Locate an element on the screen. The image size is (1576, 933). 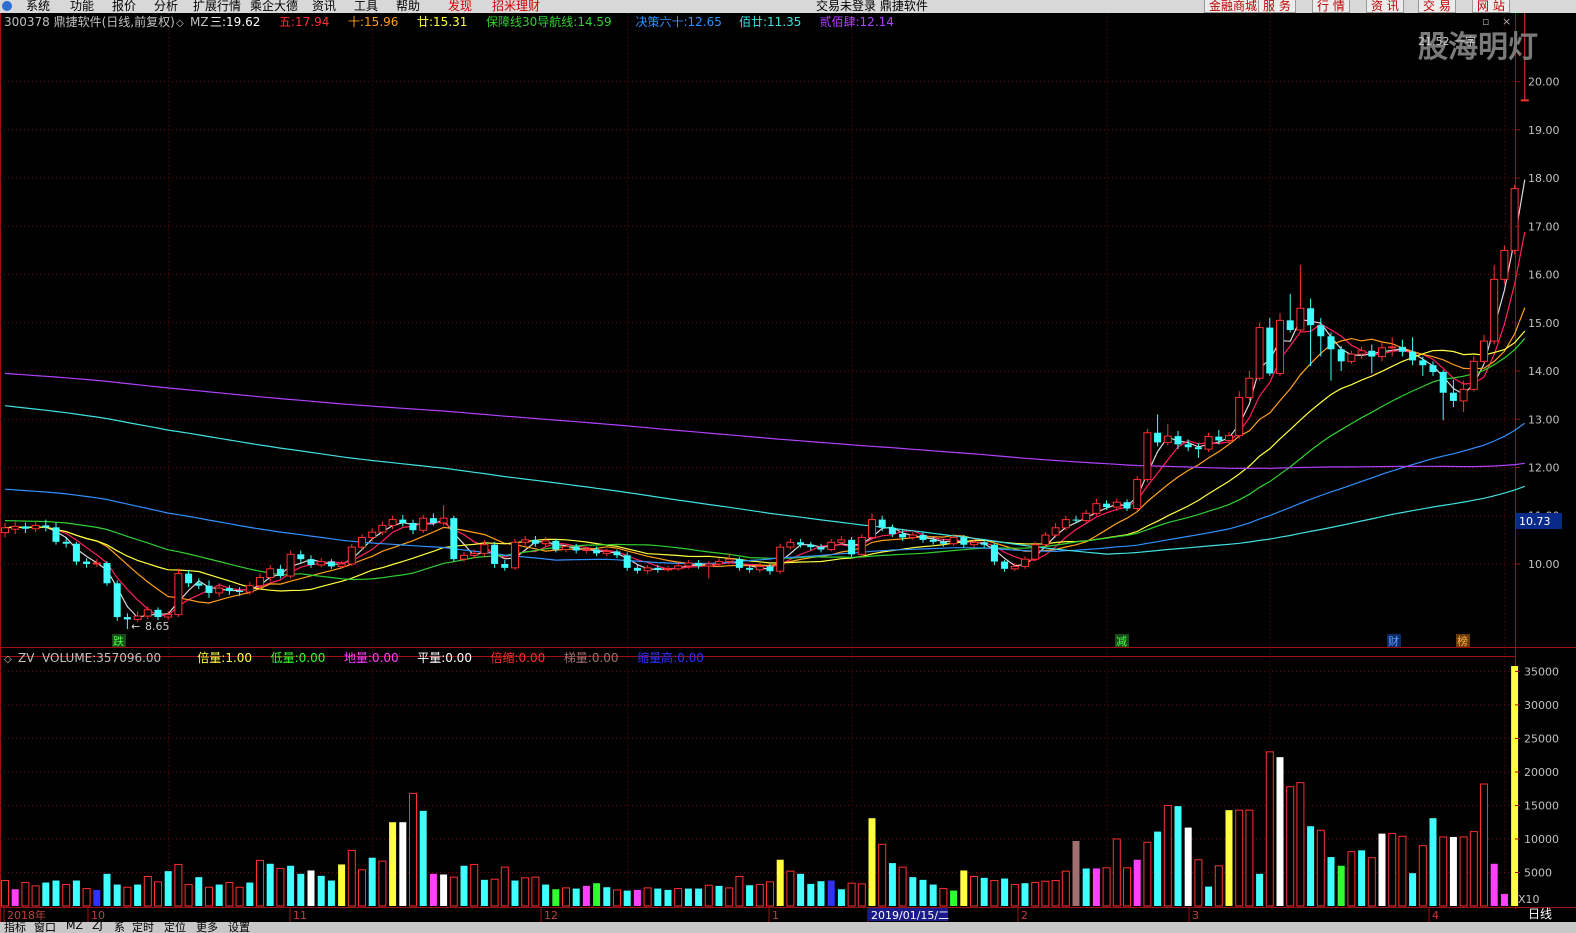
tab-window: 窗口 is located at coordinates (45, 927).